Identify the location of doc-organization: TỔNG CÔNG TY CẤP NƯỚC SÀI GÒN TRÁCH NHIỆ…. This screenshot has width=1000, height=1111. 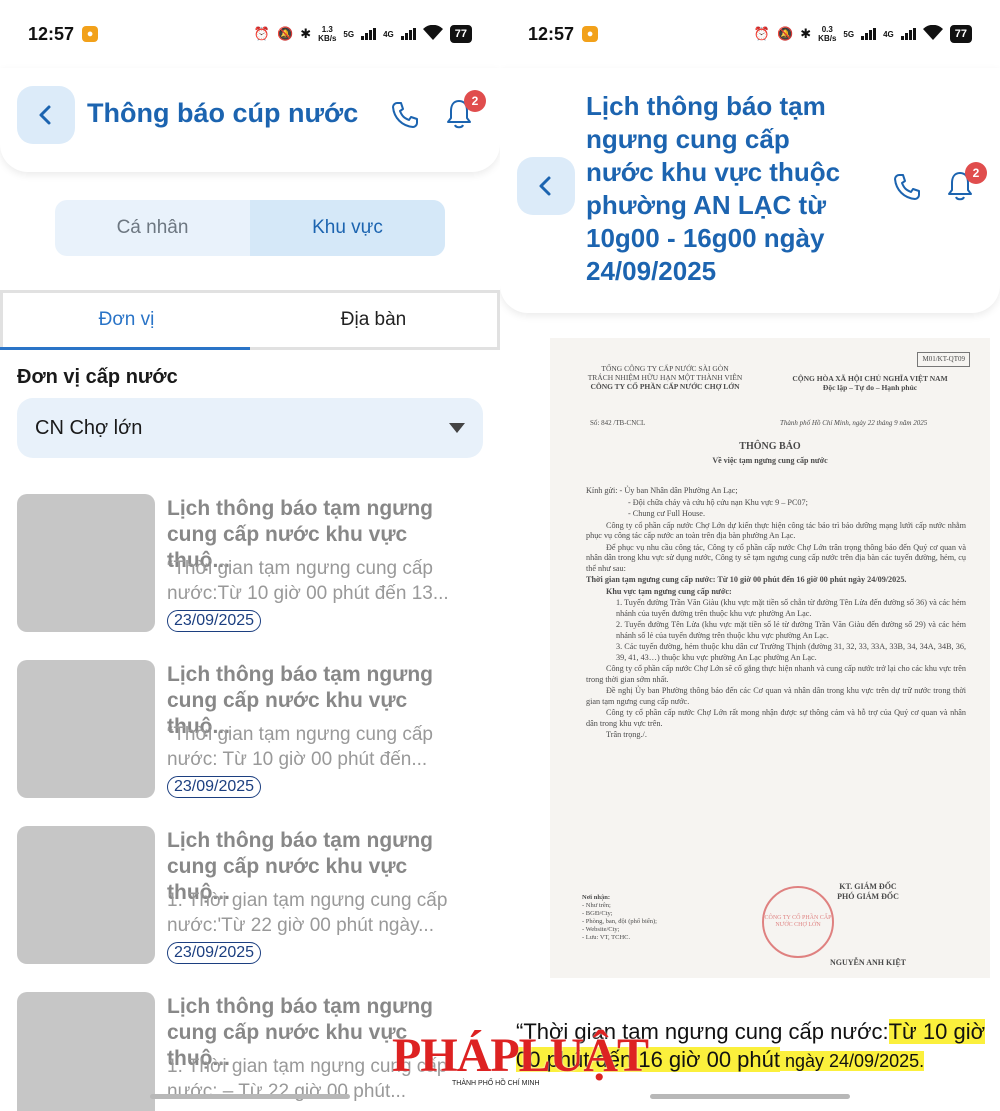
(665, 377).